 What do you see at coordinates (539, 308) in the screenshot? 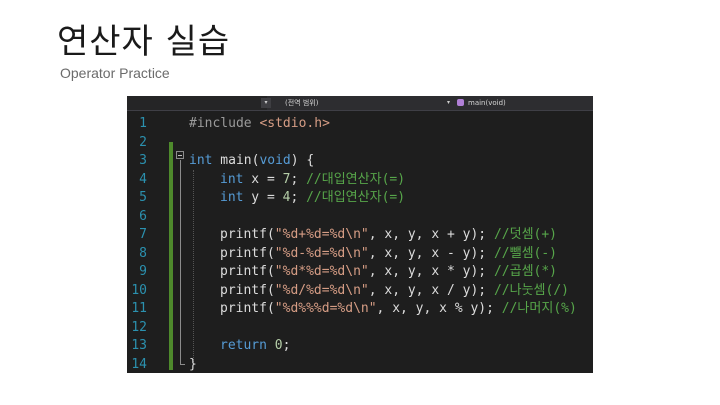
I see `comment: //나머지(%)` at bounding box center [539, 308].